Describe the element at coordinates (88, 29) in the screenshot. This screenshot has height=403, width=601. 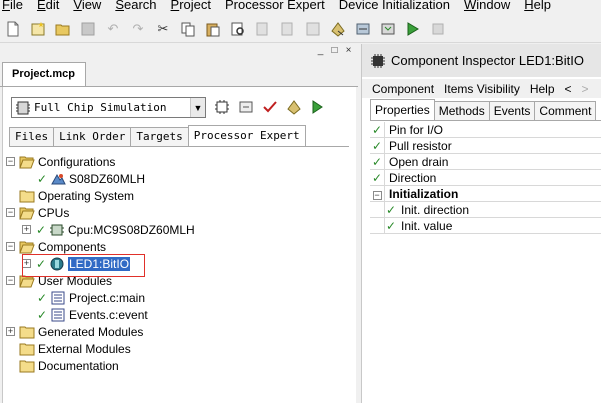
I see `save-icon` at that location.